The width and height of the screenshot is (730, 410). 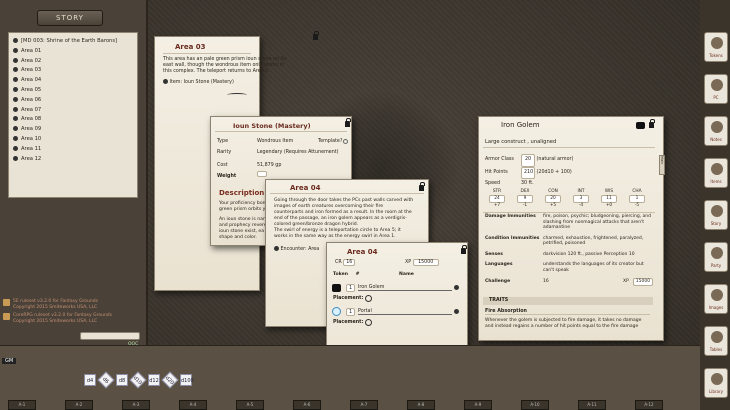 I want to click on template-label: Template?, so click(x=330, y=141).